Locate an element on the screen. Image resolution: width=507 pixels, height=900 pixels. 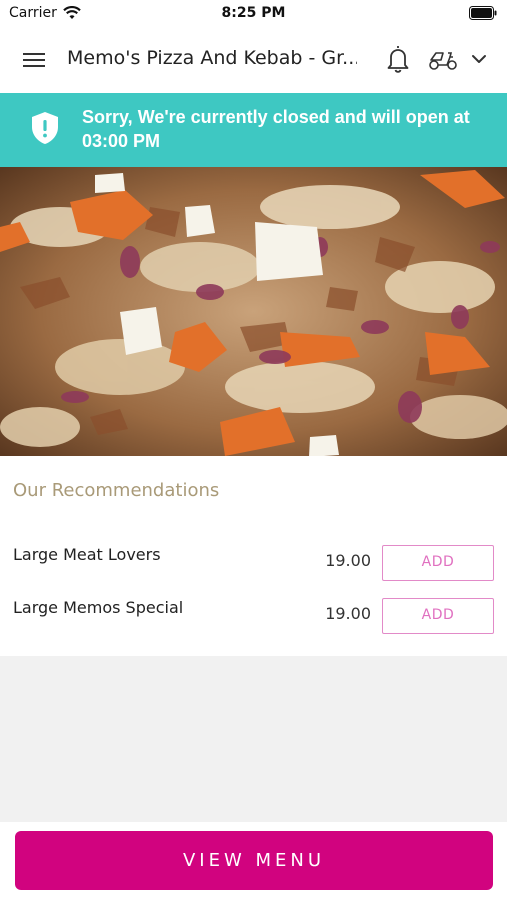
list-item: Large Meat Lovers 19.00 ADD is located at coordinates (253, 565).